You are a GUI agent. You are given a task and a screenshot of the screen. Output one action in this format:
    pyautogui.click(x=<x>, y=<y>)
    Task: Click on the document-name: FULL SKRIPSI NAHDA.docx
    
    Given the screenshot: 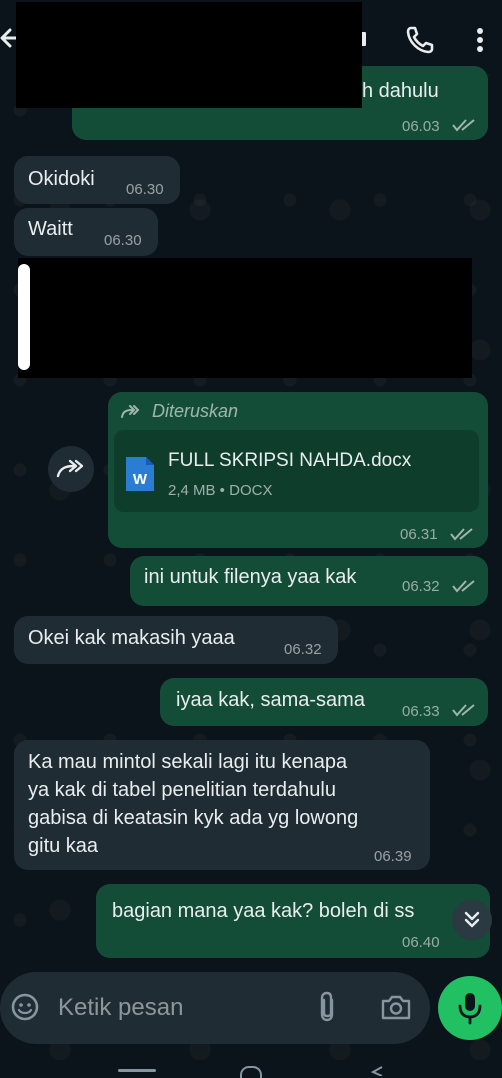 What is the action you would take?
    pyautogui.click(x=290, y=460)
    